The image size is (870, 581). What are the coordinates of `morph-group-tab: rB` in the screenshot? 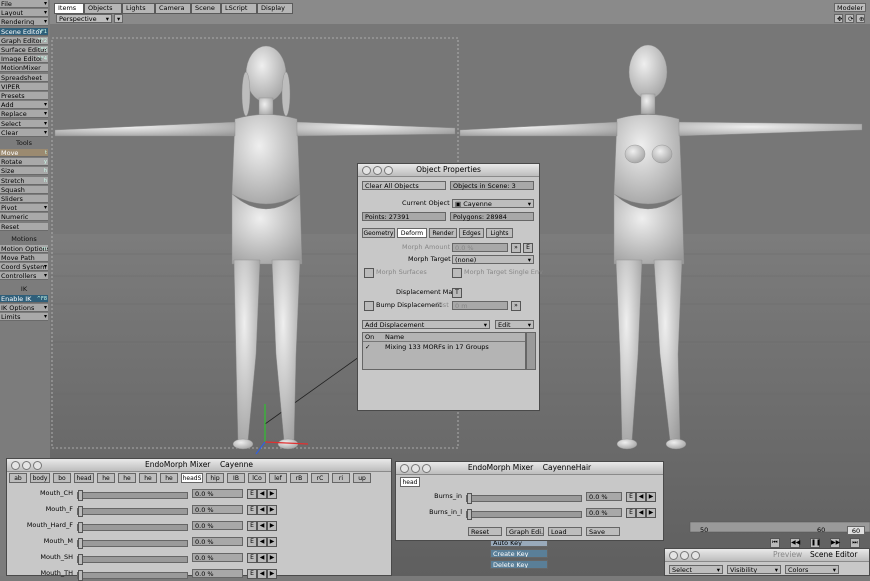 It's located at (299, 478).